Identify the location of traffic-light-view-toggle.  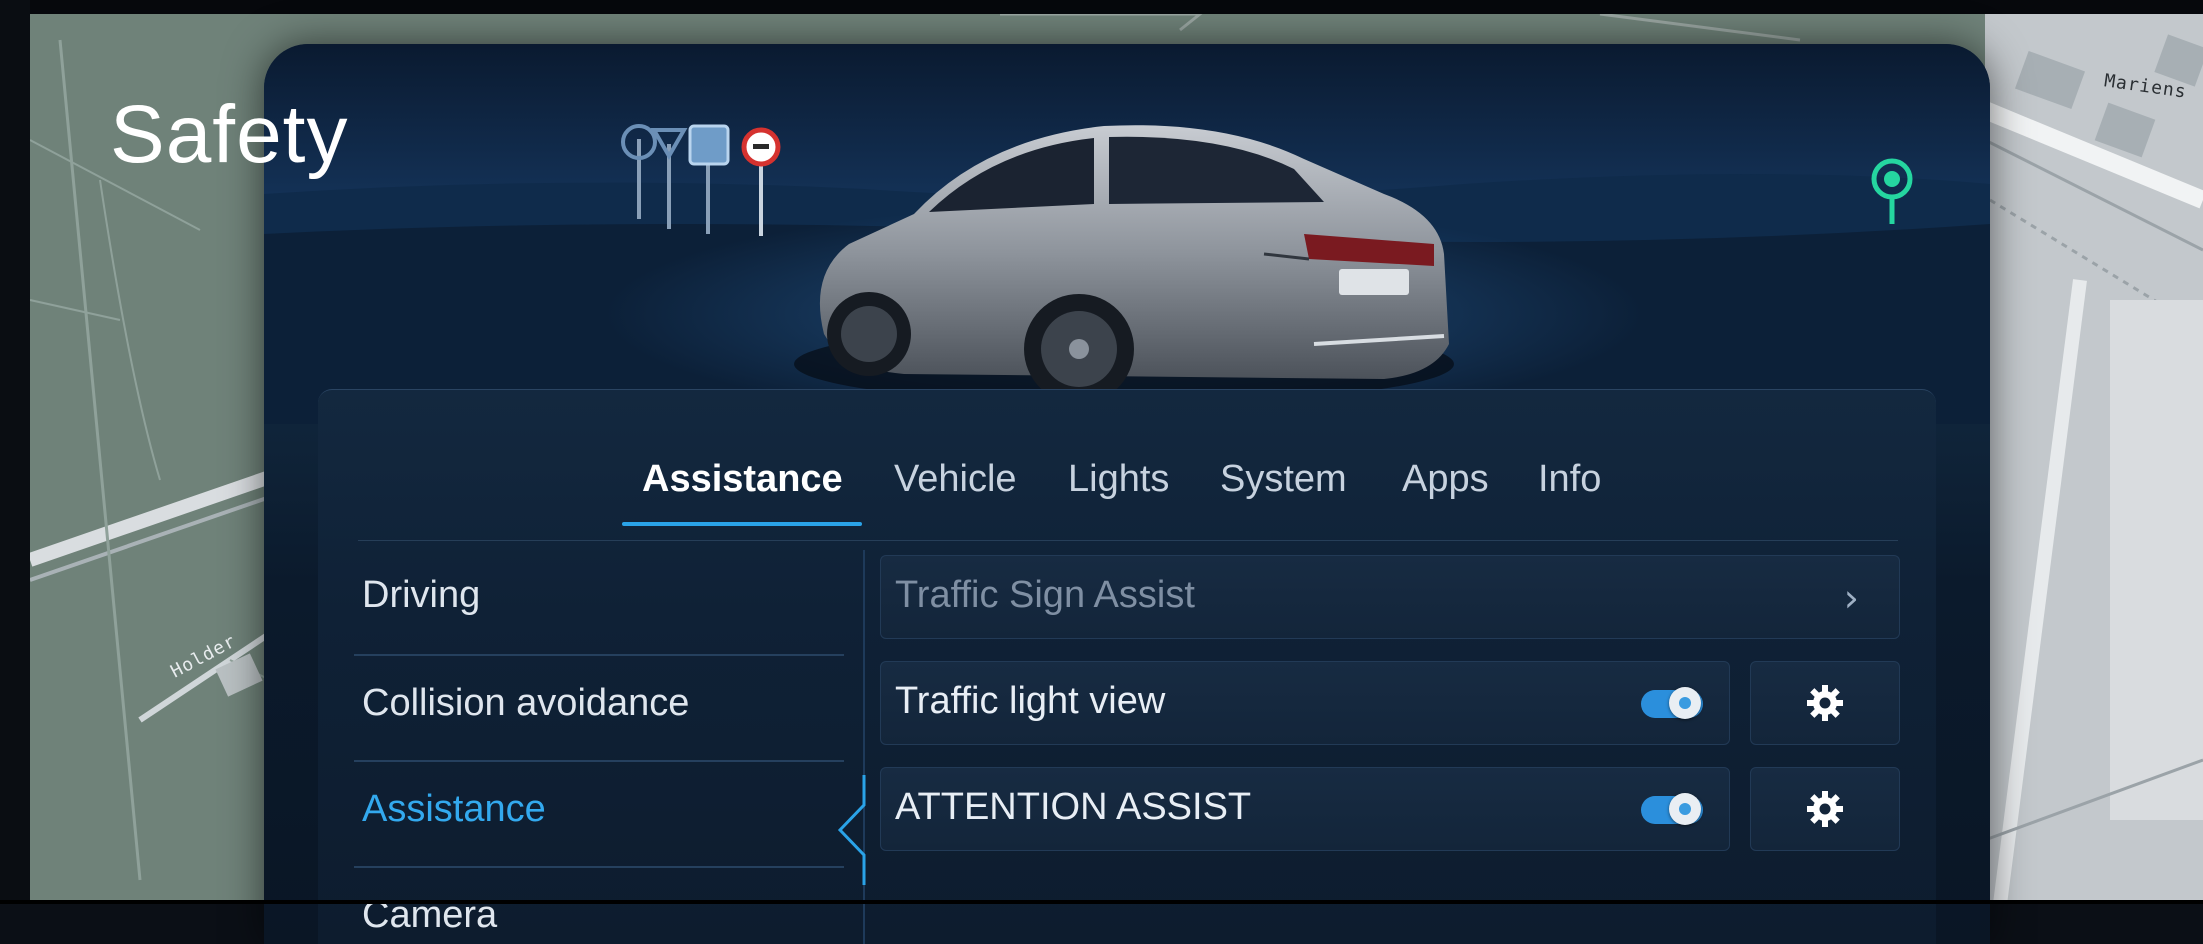
(1672, 703).